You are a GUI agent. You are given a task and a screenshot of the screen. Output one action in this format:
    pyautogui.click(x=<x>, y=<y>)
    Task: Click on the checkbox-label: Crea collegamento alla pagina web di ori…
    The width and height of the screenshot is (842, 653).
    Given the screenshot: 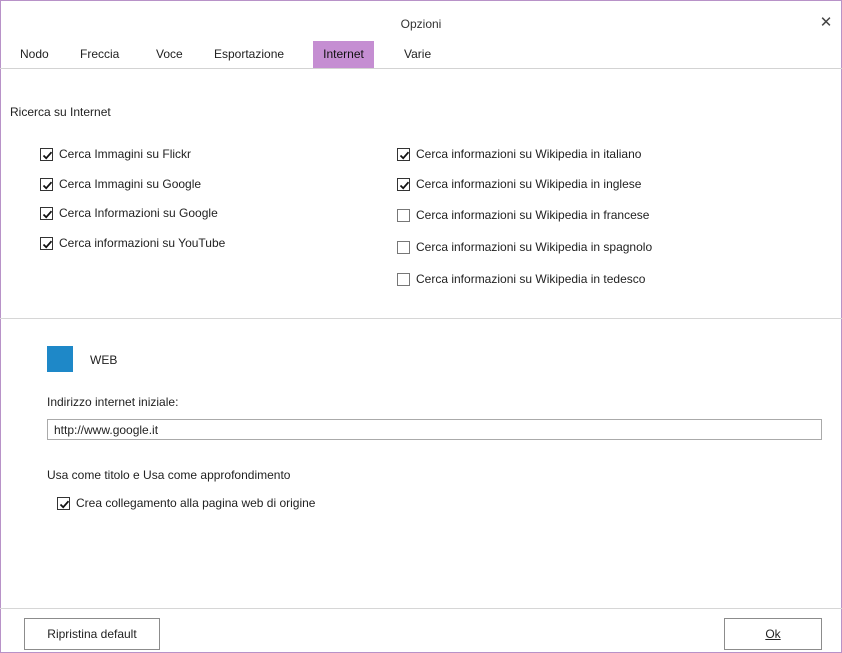 What is the action you would take?
    pyautogui.click(x=196, y=503)
    